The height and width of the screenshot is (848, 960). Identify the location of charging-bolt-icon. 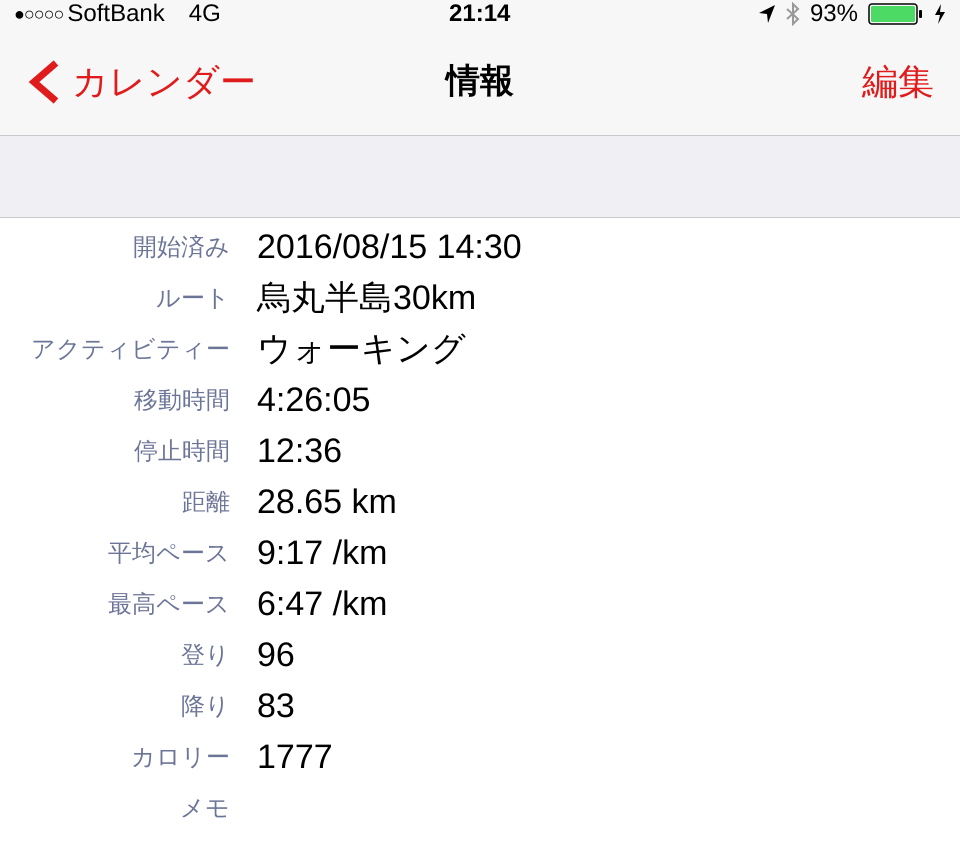
(940, 14).